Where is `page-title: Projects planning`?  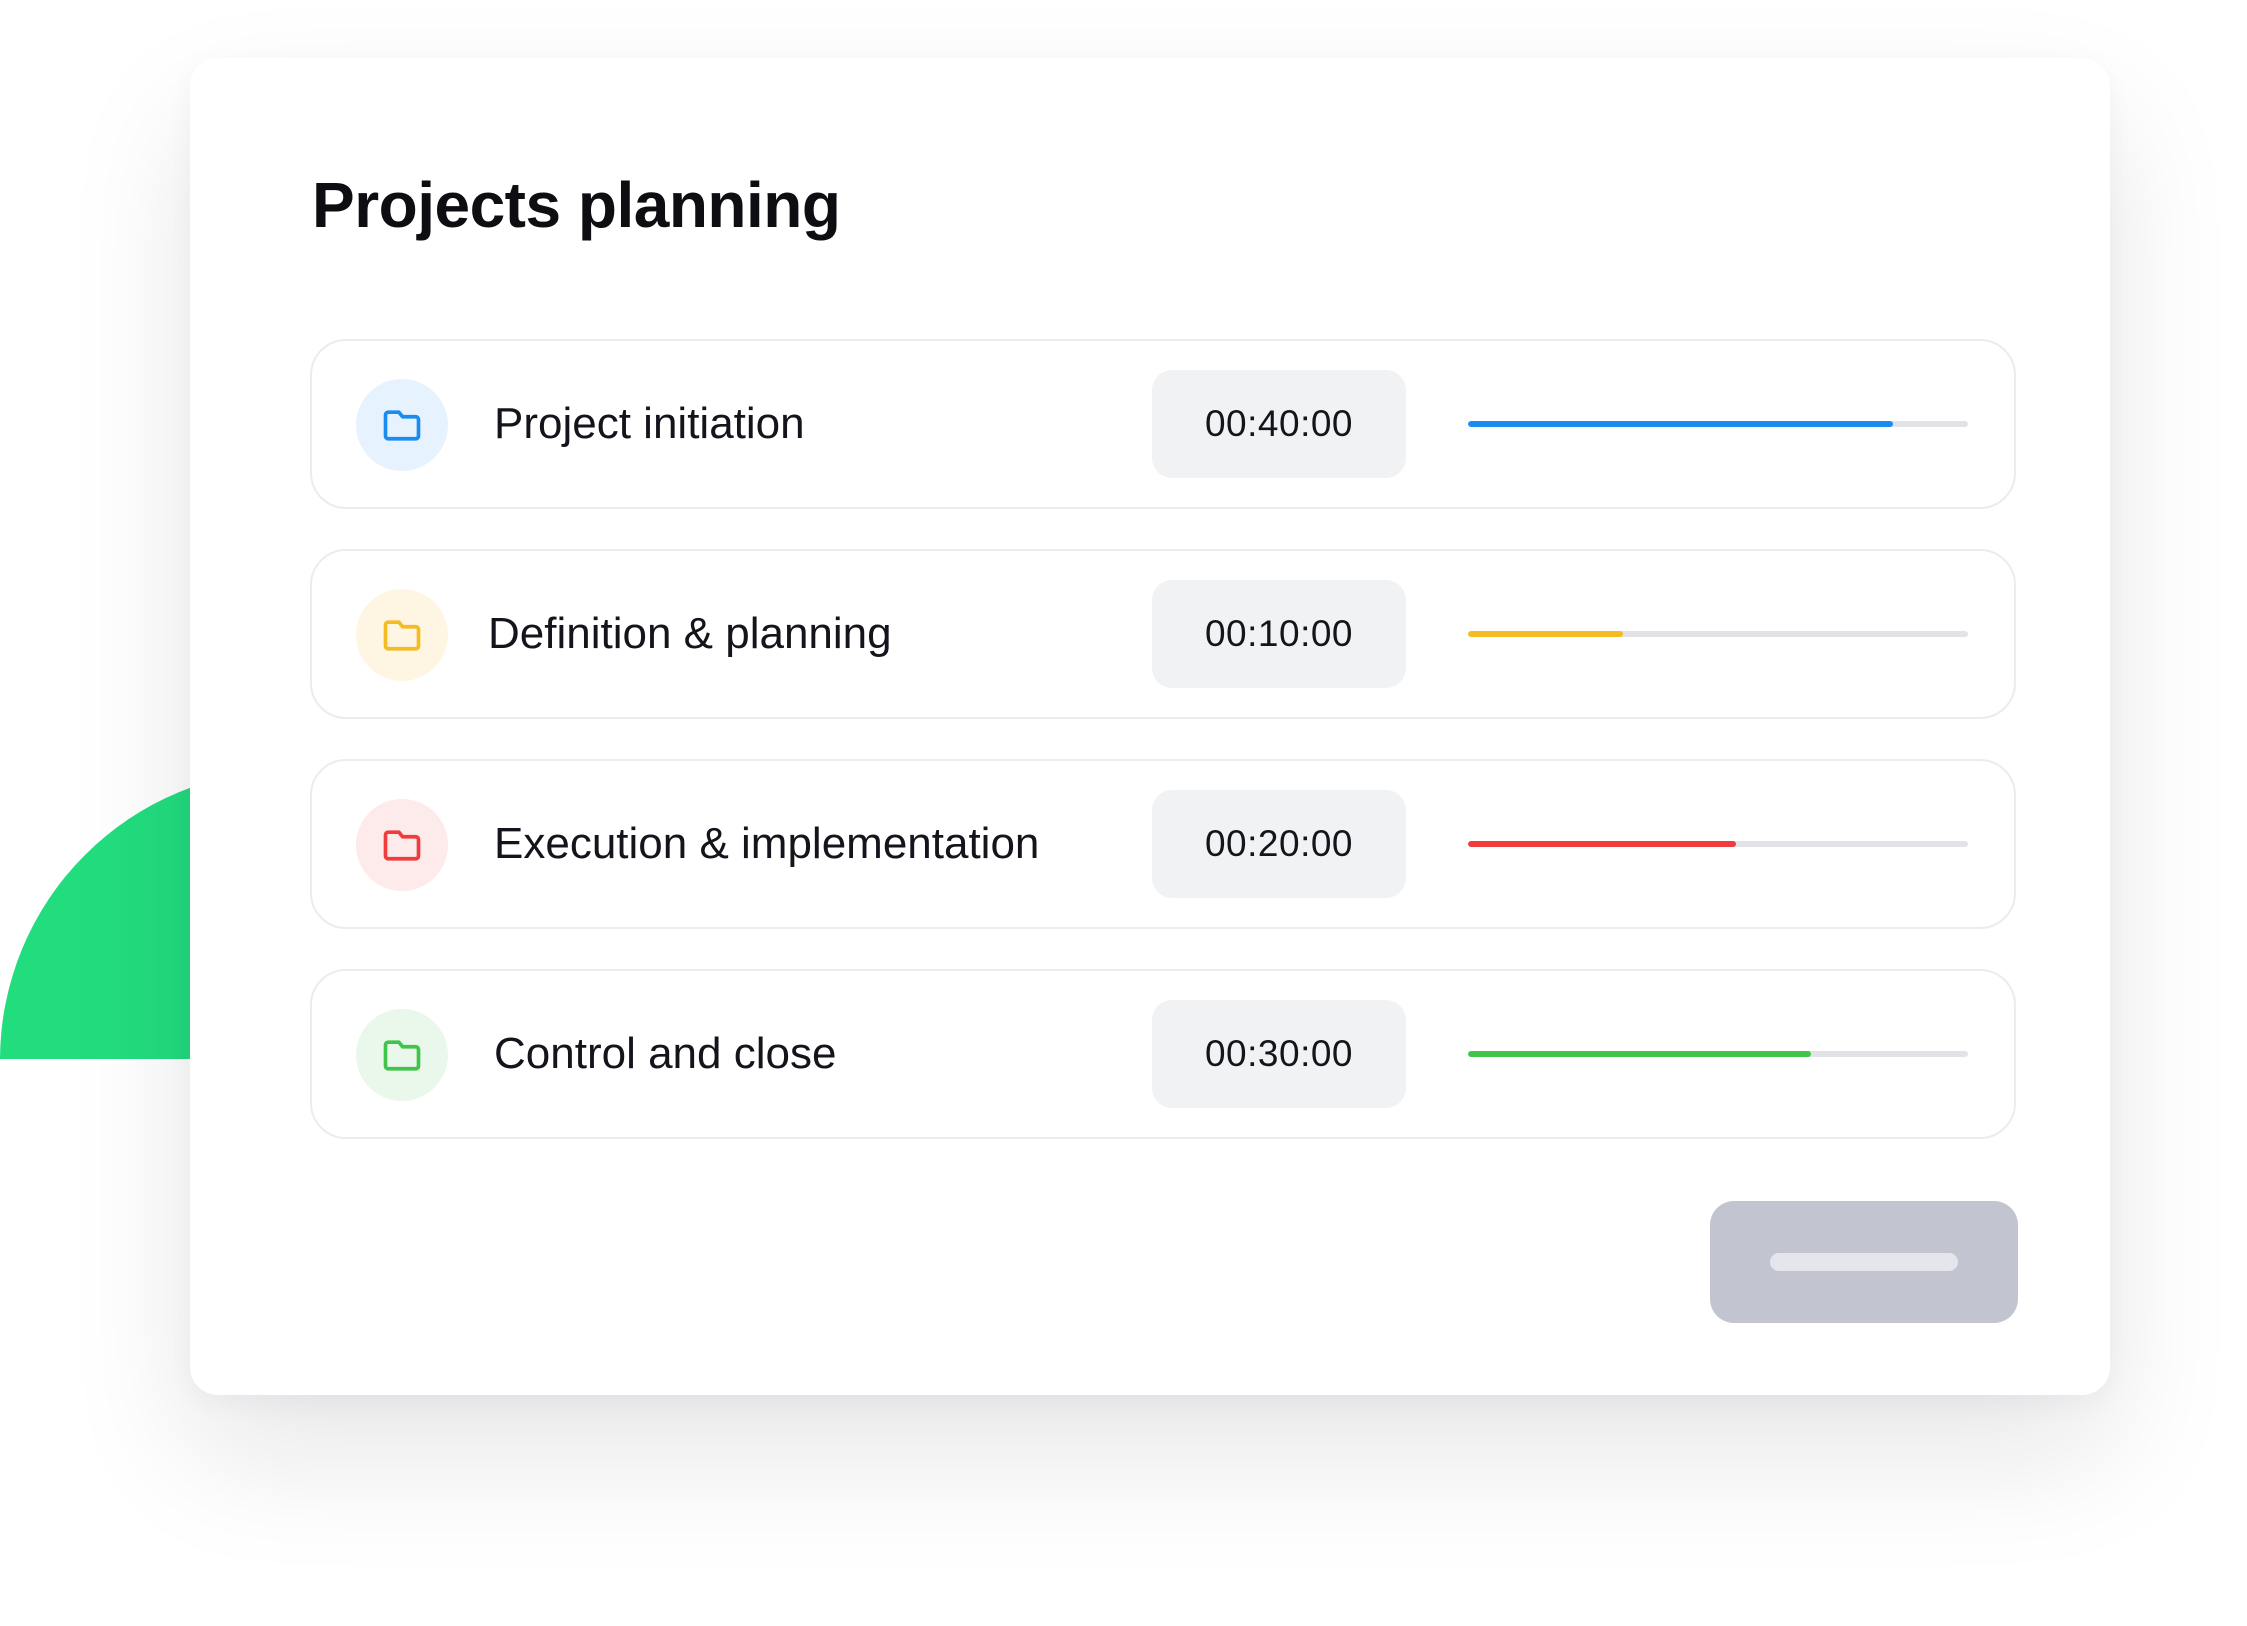
page-title: Projects planning is located at coordinates (576, 205).